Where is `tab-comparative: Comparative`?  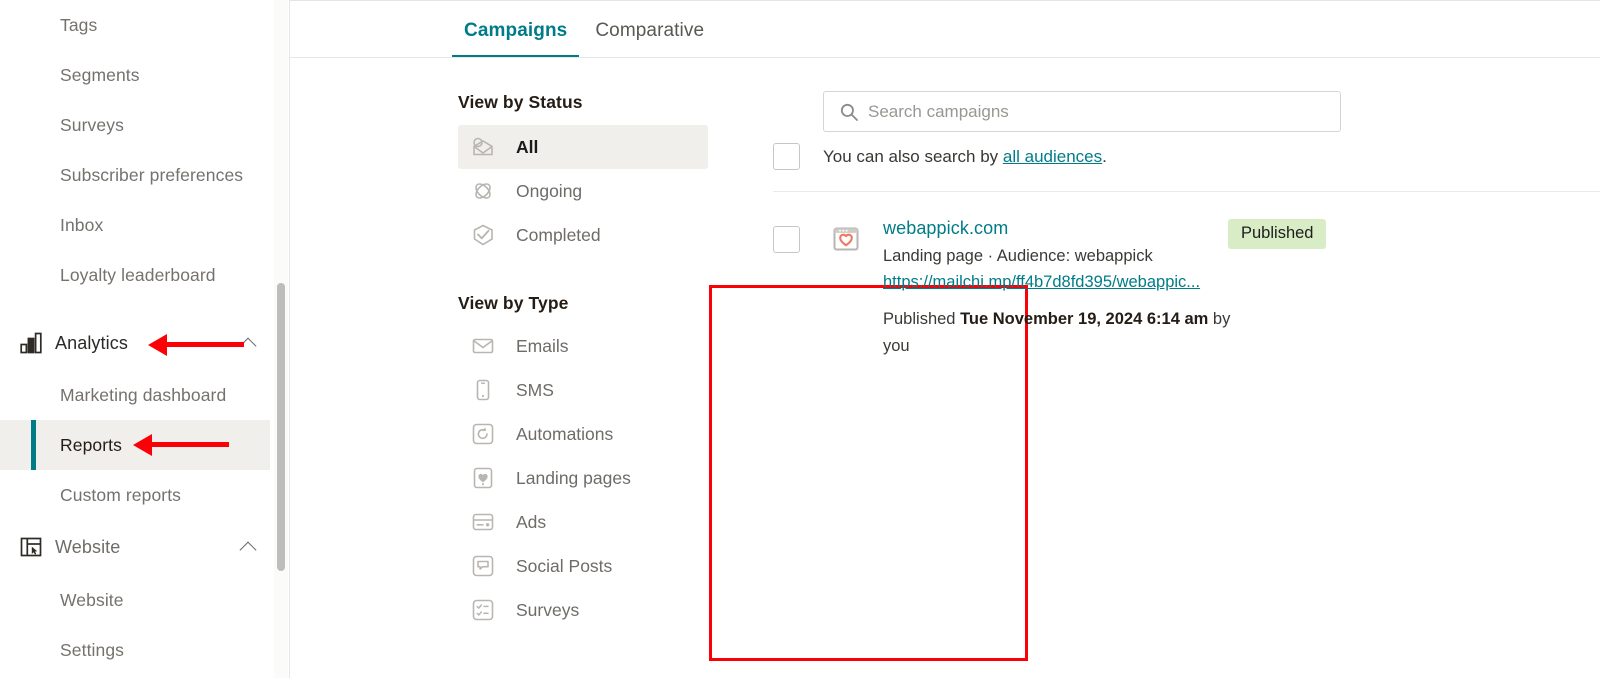 tab-comparative: Comparative is located at coordinates (649, 36).